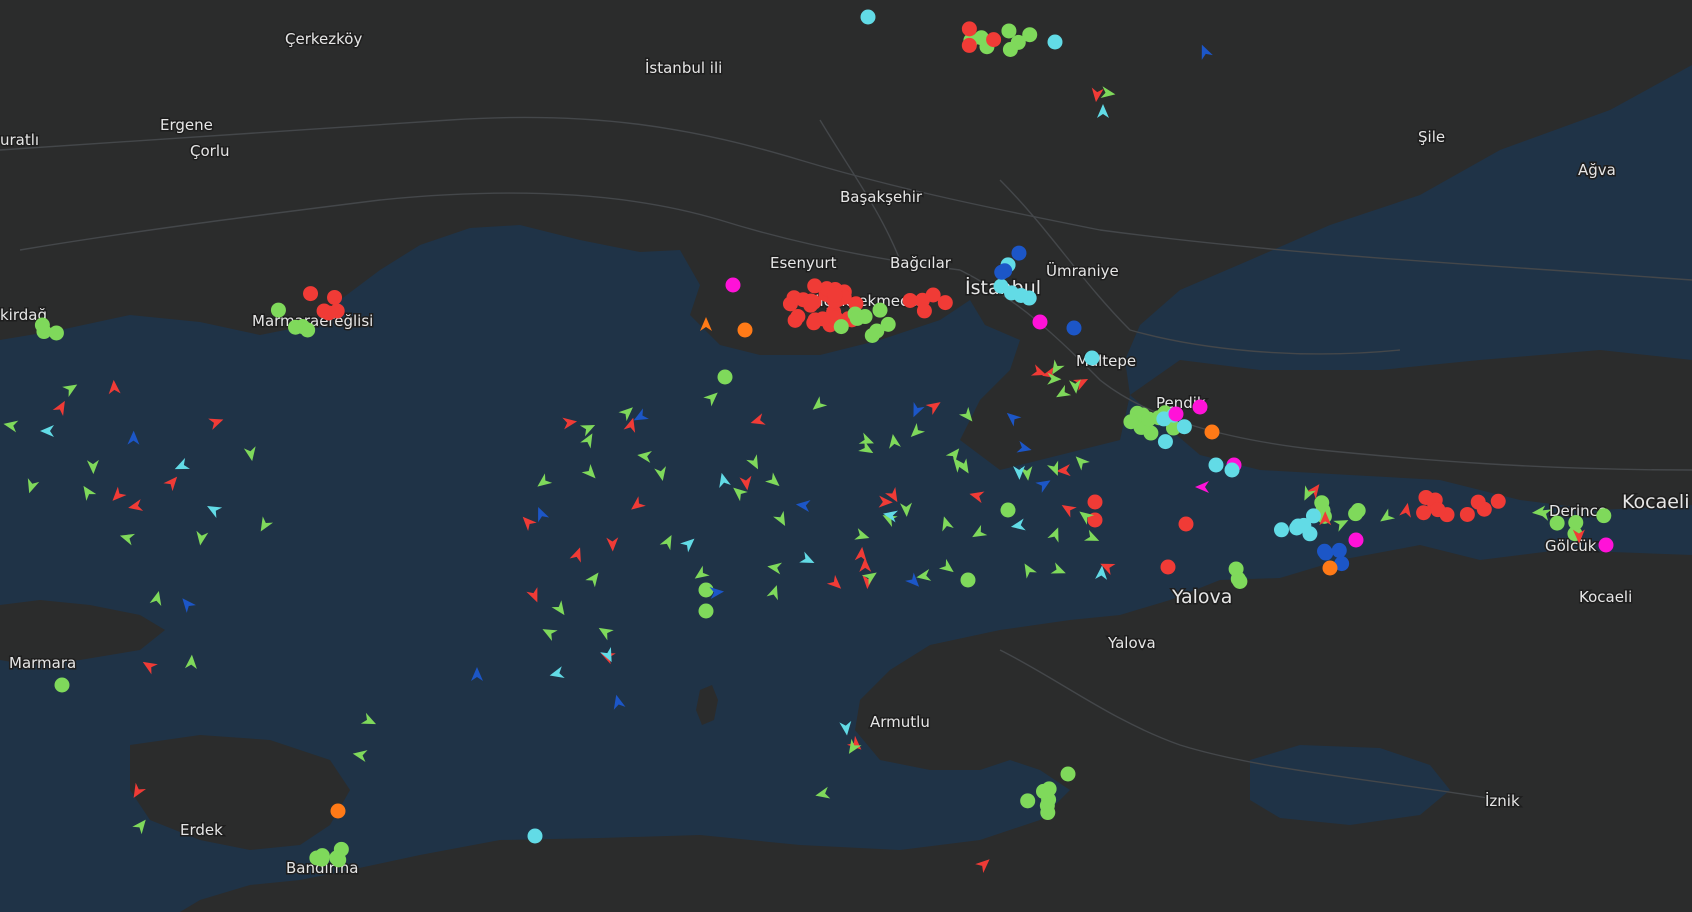  I want to click on place-label: Kocaeli, so click(1605, 597).